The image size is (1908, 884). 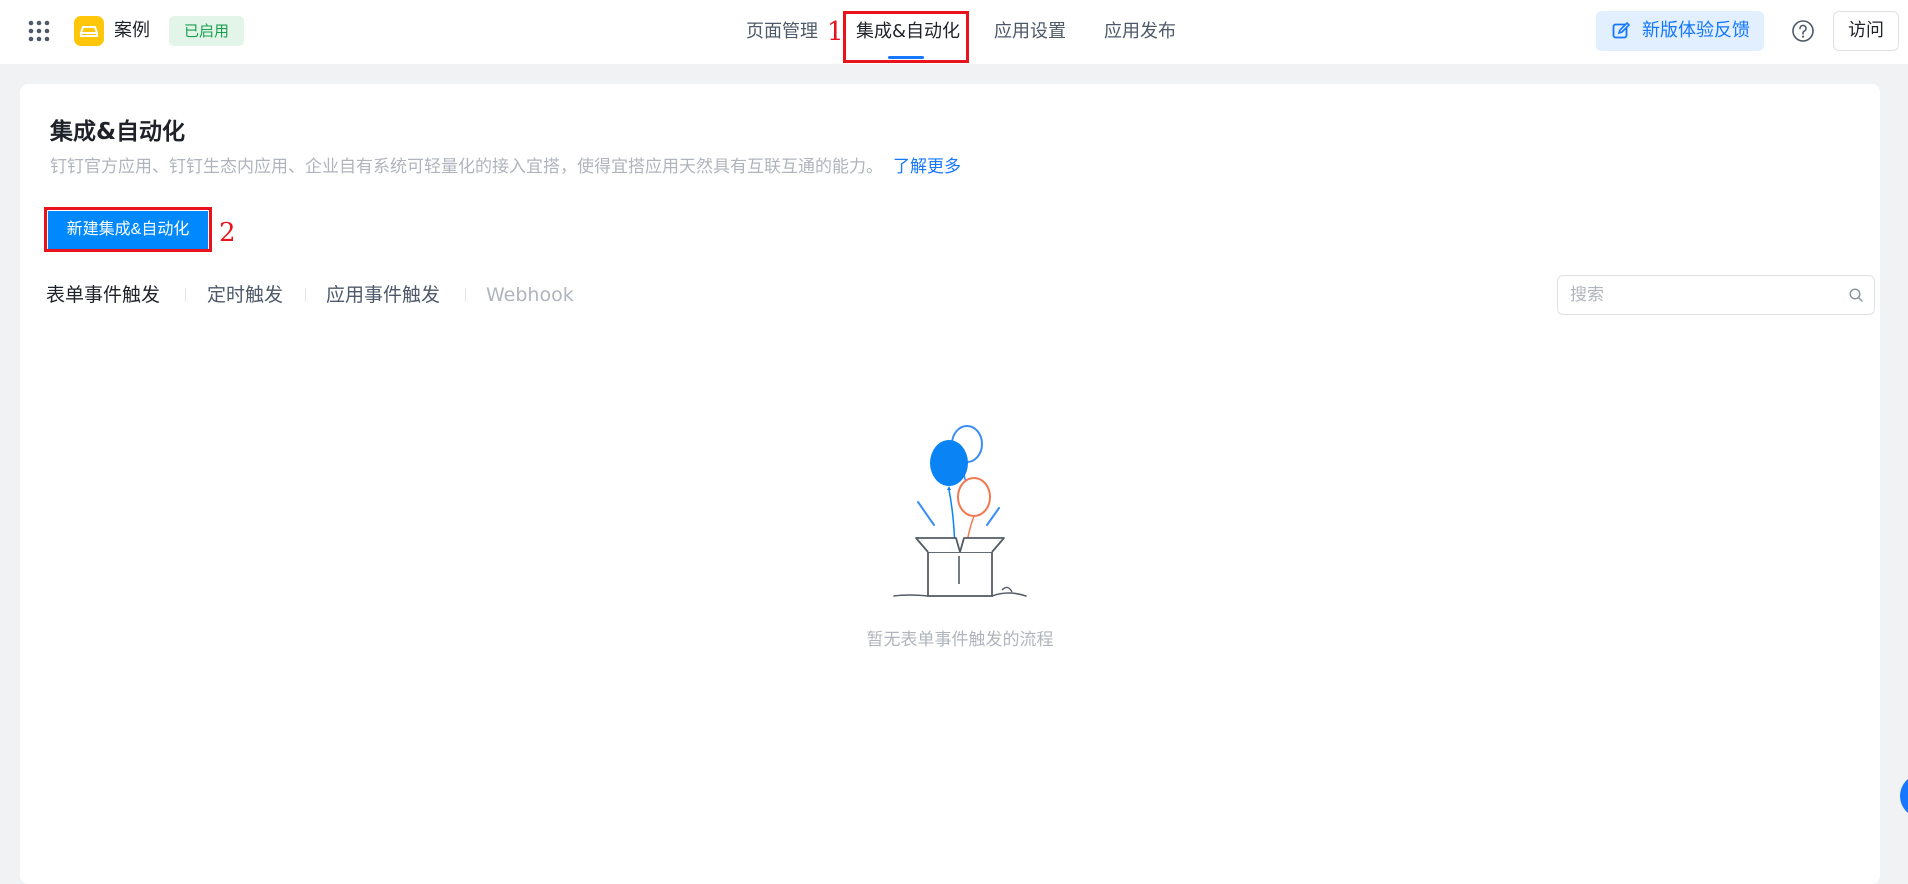 What do you see at coordinates (960, 511) in the screenshot?
I see `balloon-box-illustration` at bounding box center [960, 511].